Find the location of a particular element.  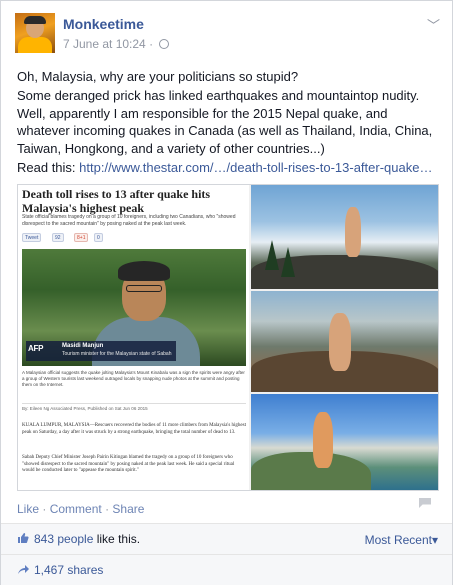

globe-icon is located at coordinates (164, 44).